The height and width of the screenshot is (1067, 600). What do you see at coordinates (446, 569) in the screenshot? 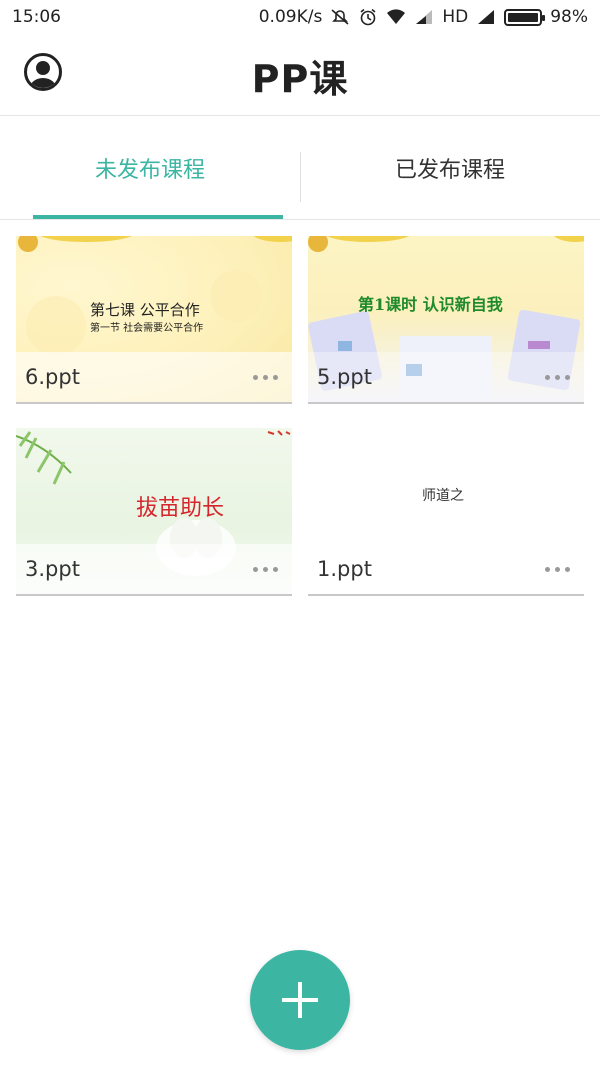
I see `card-footer: 1.ppt` at bounding box center [446, 569].